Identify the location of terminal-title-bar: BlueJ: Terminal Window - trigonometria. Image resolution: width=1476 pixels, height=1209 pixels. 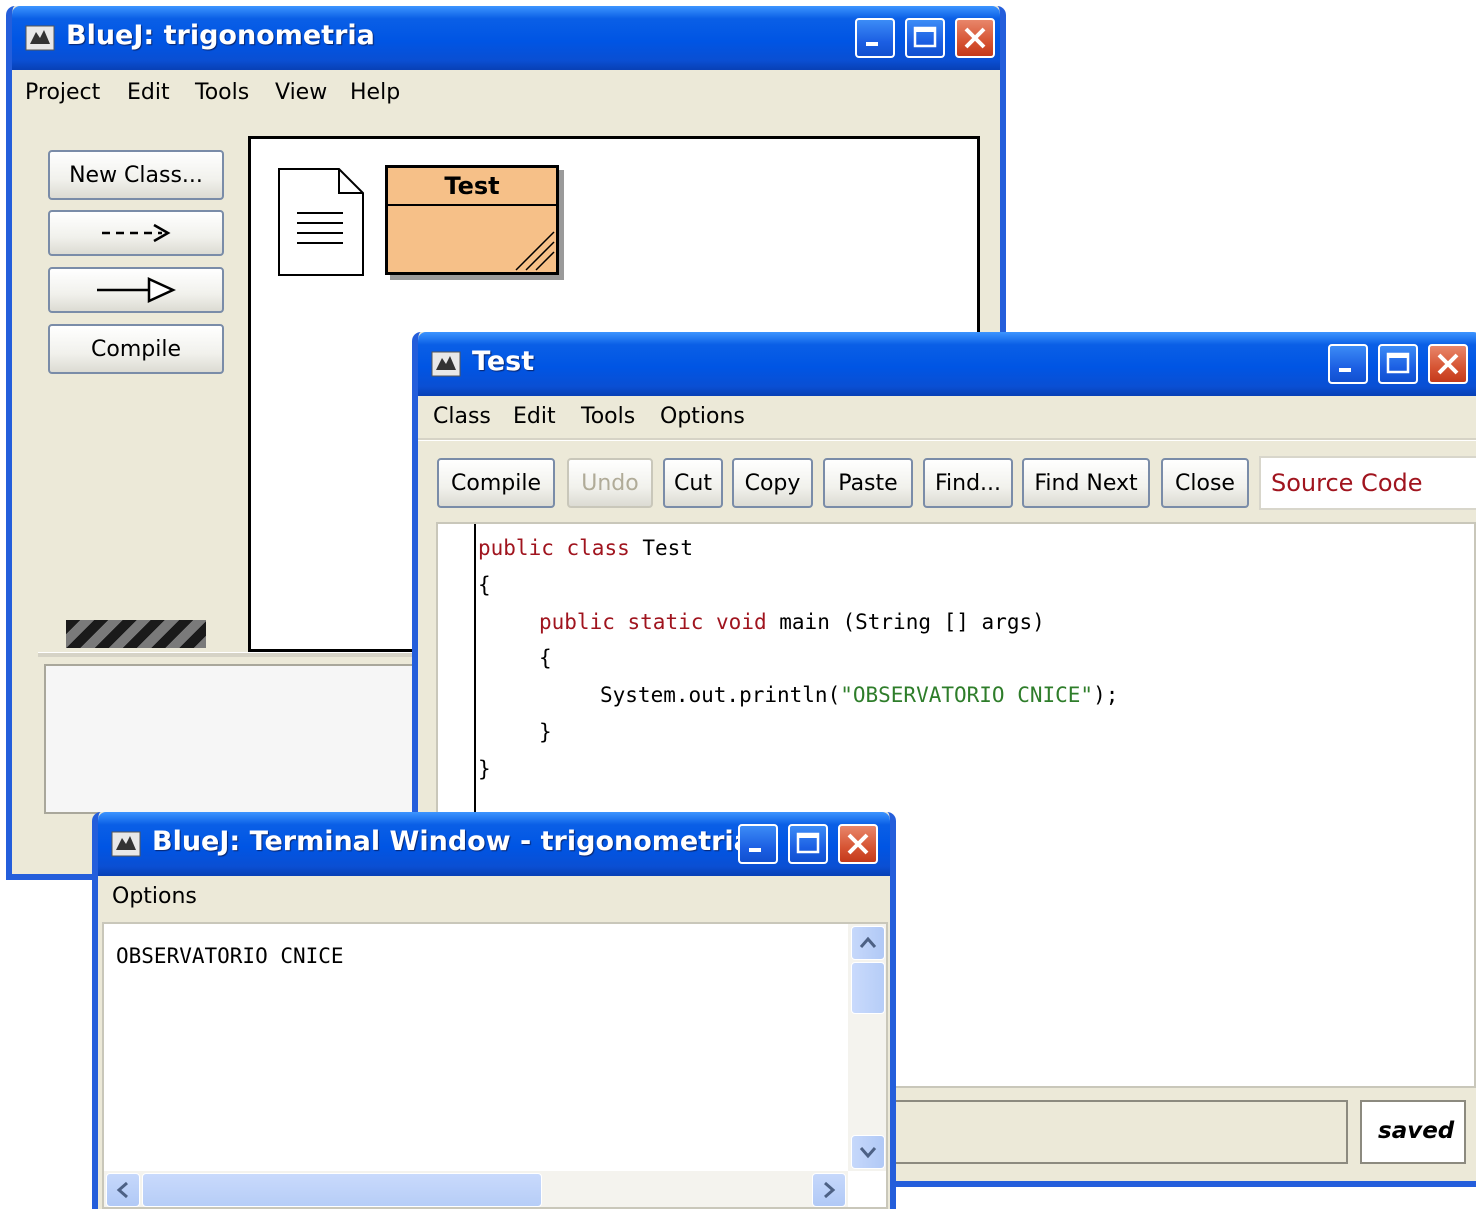
(494, 844).